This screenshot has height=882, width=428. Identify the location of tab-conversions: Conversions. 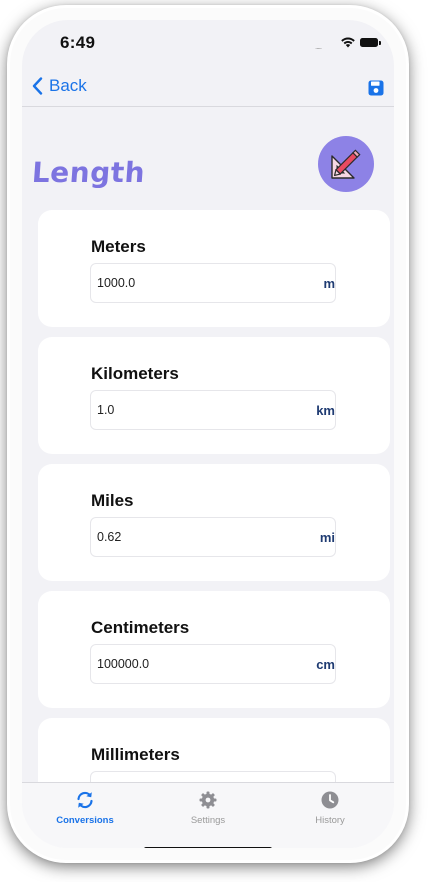
(85, 808).